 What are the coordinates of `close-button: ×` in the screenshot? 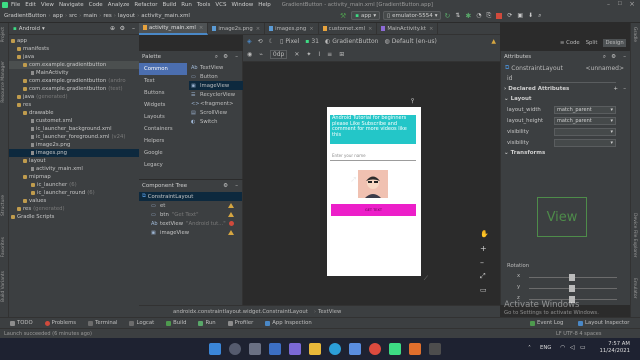 It's located at (632, 4).